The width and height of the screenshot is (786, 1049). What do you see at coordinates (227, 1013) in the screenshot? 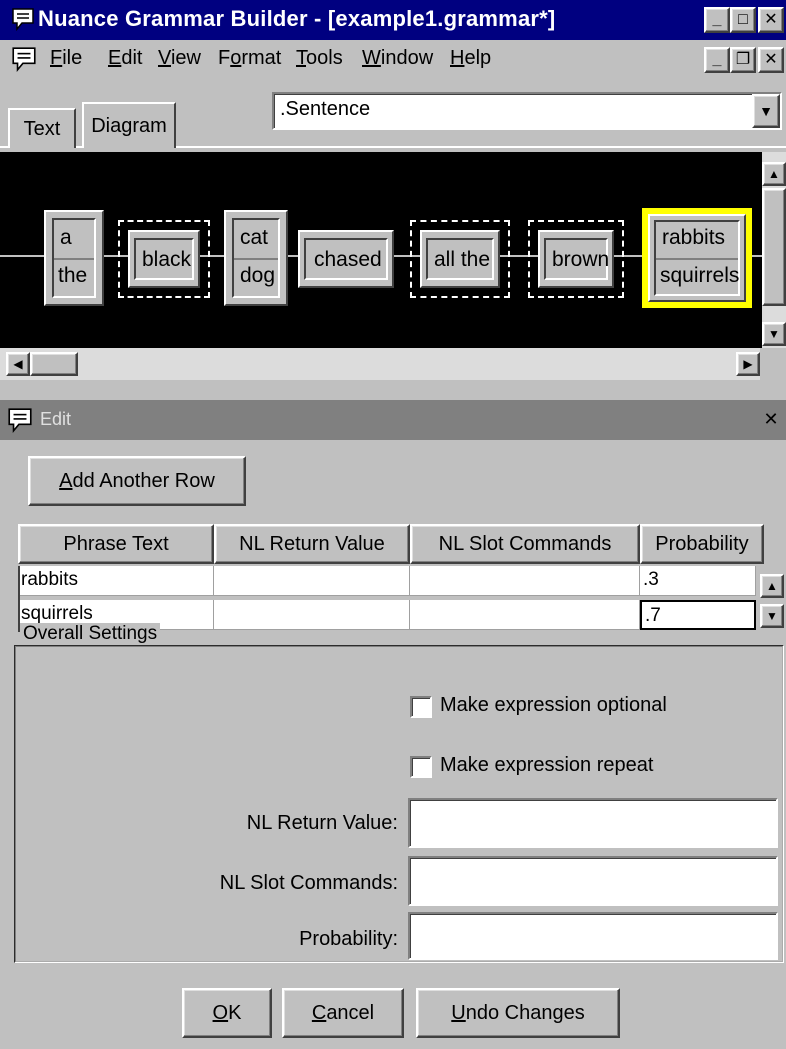
I see `ok-button: OK` at bounding box center [227, 1013].